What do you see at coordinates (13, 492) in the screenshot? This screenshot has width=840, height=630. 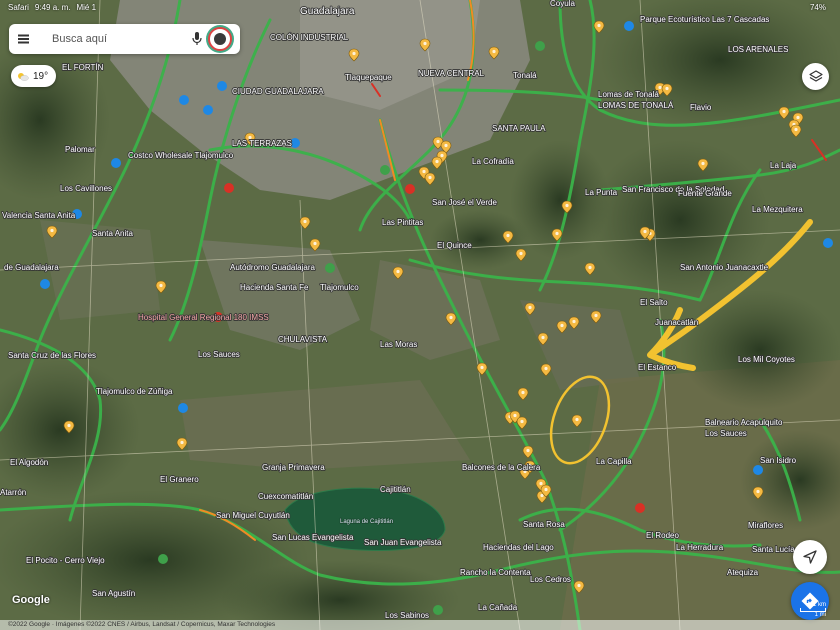 I see `map-label-tarron: Atarrón` at bounding box center [13, 492].